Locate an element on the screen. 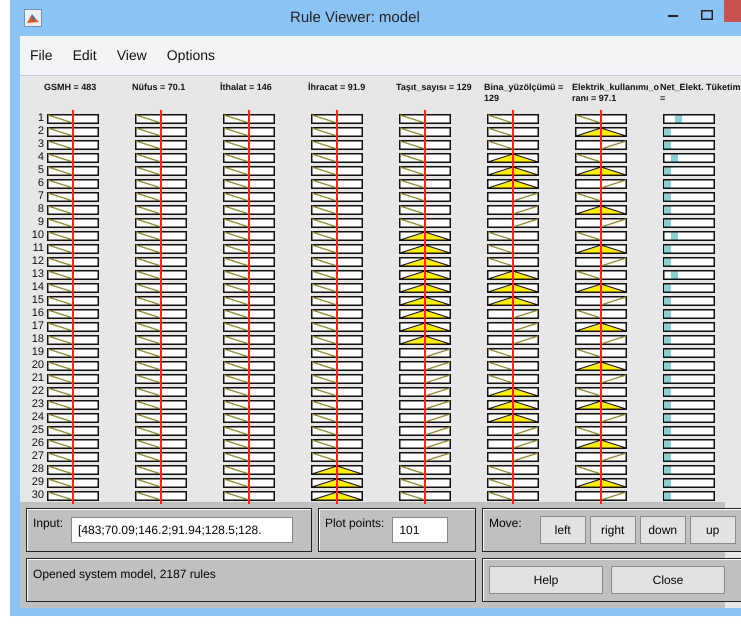 This screenshot has width=741, height=626. maximize-icon is located at coordinates (707, 15).